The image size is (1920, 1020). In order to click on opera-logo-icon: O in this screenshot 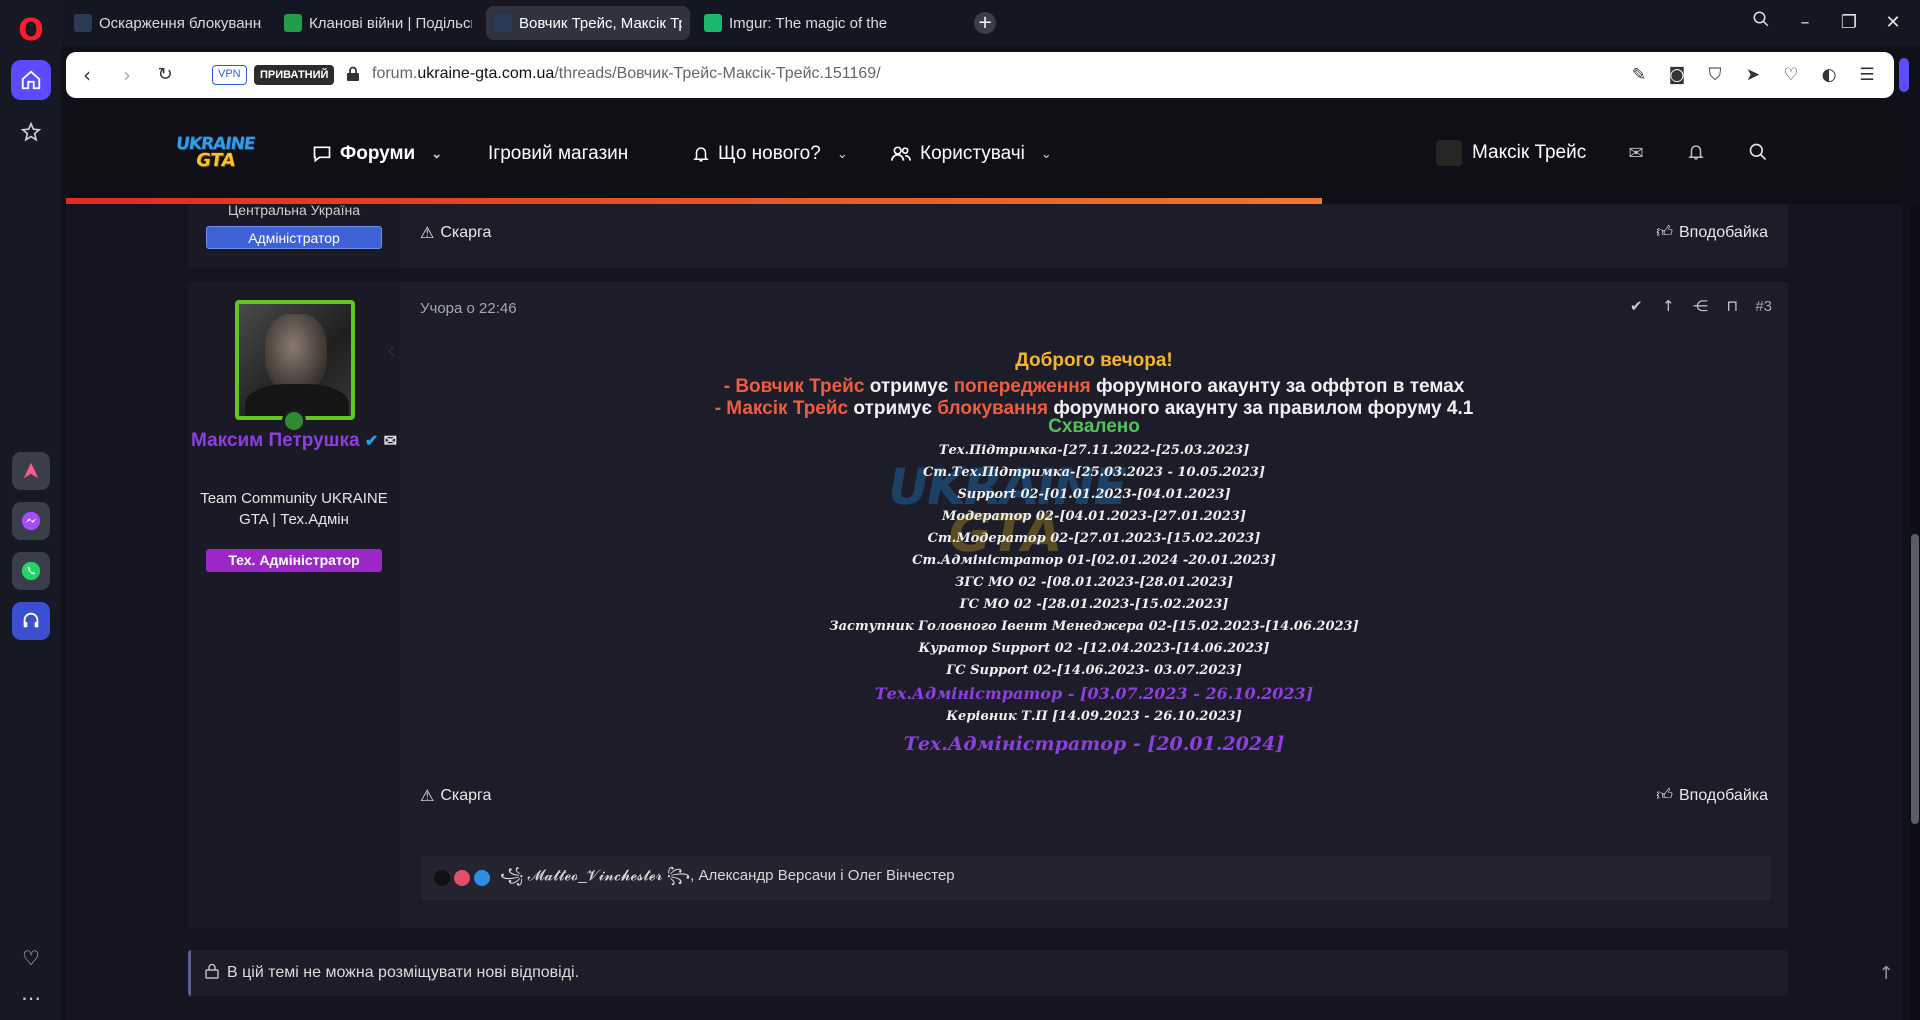, I will do `click(31, 30)`.